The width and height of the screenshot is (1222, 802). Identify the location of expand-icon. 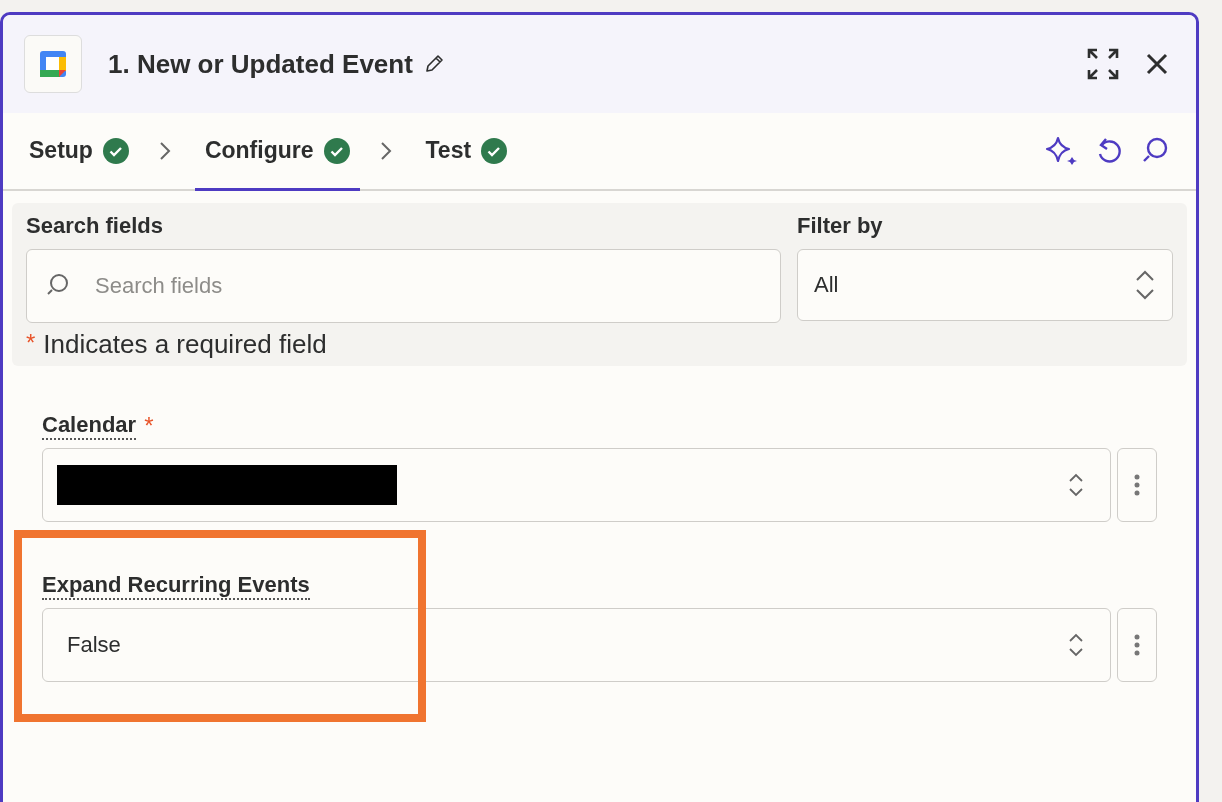
(1103, 64).